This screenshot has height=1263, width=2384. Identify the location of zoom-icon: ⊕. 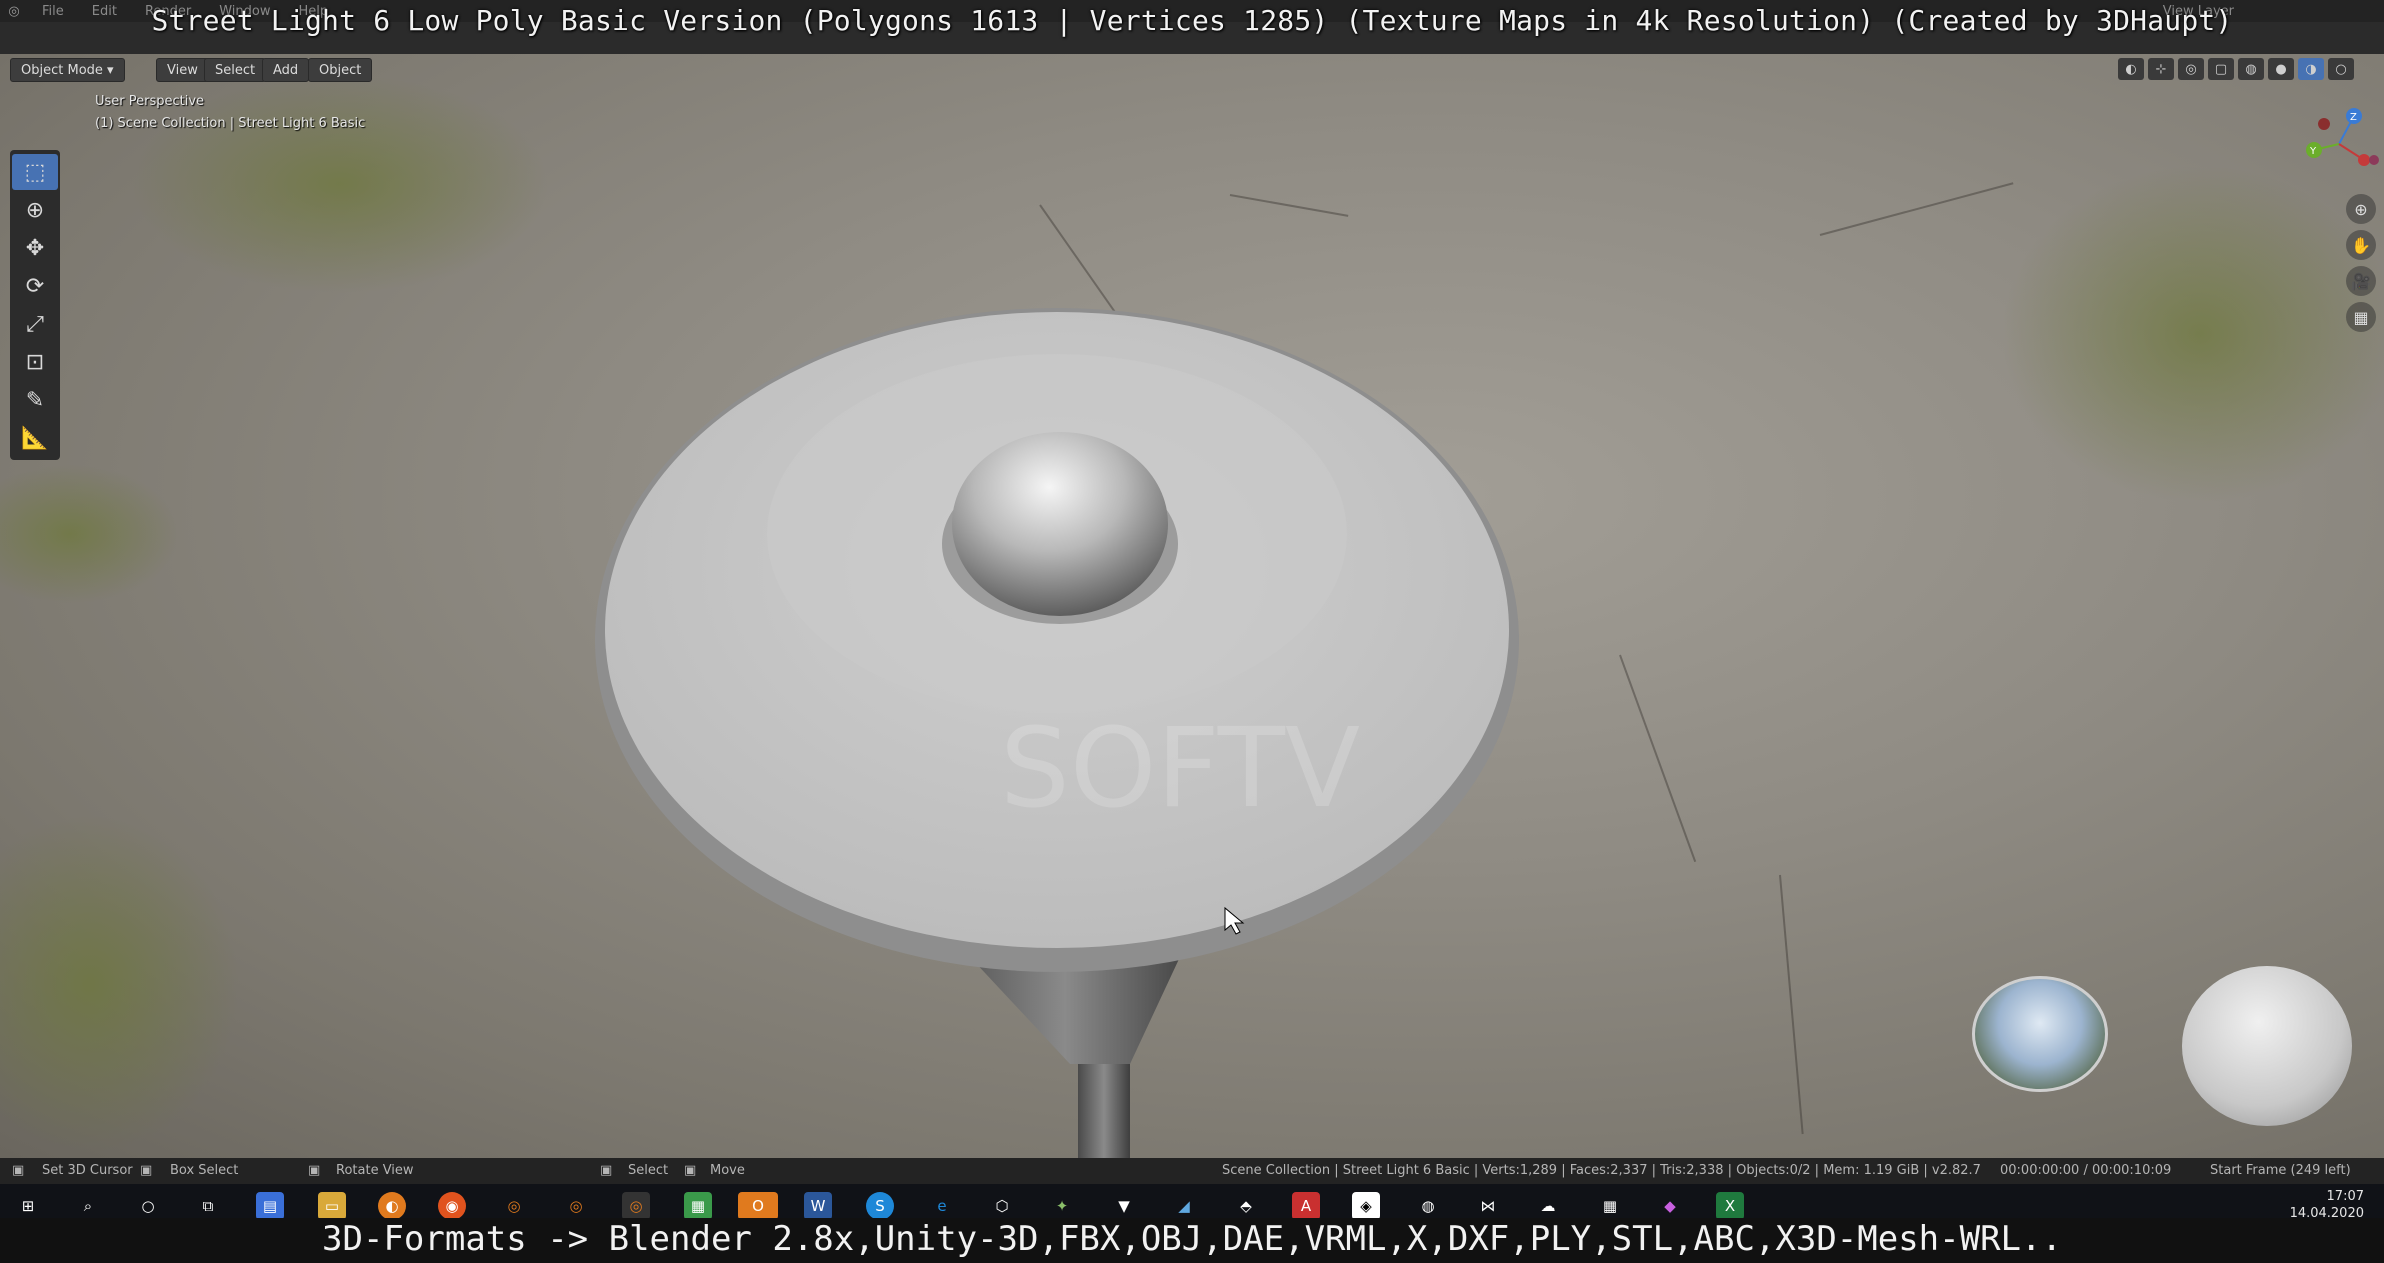
(2361, 209).